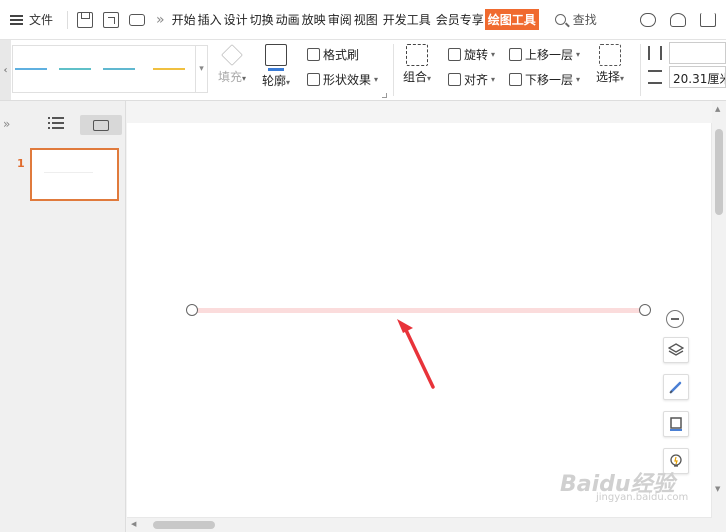 The height and width of the screenshot is (532, 726). I want to click on outline-style-button, so click(676, 424).